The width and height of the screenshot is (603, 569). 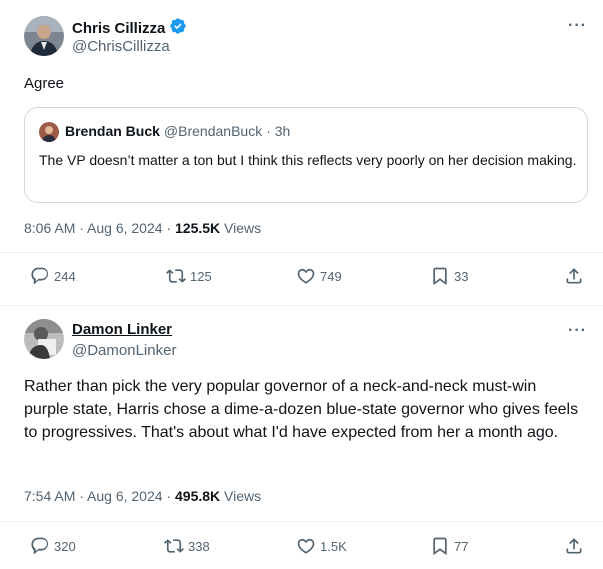 I want to click on bookmark-count: 33, so click(x=461, y=276).